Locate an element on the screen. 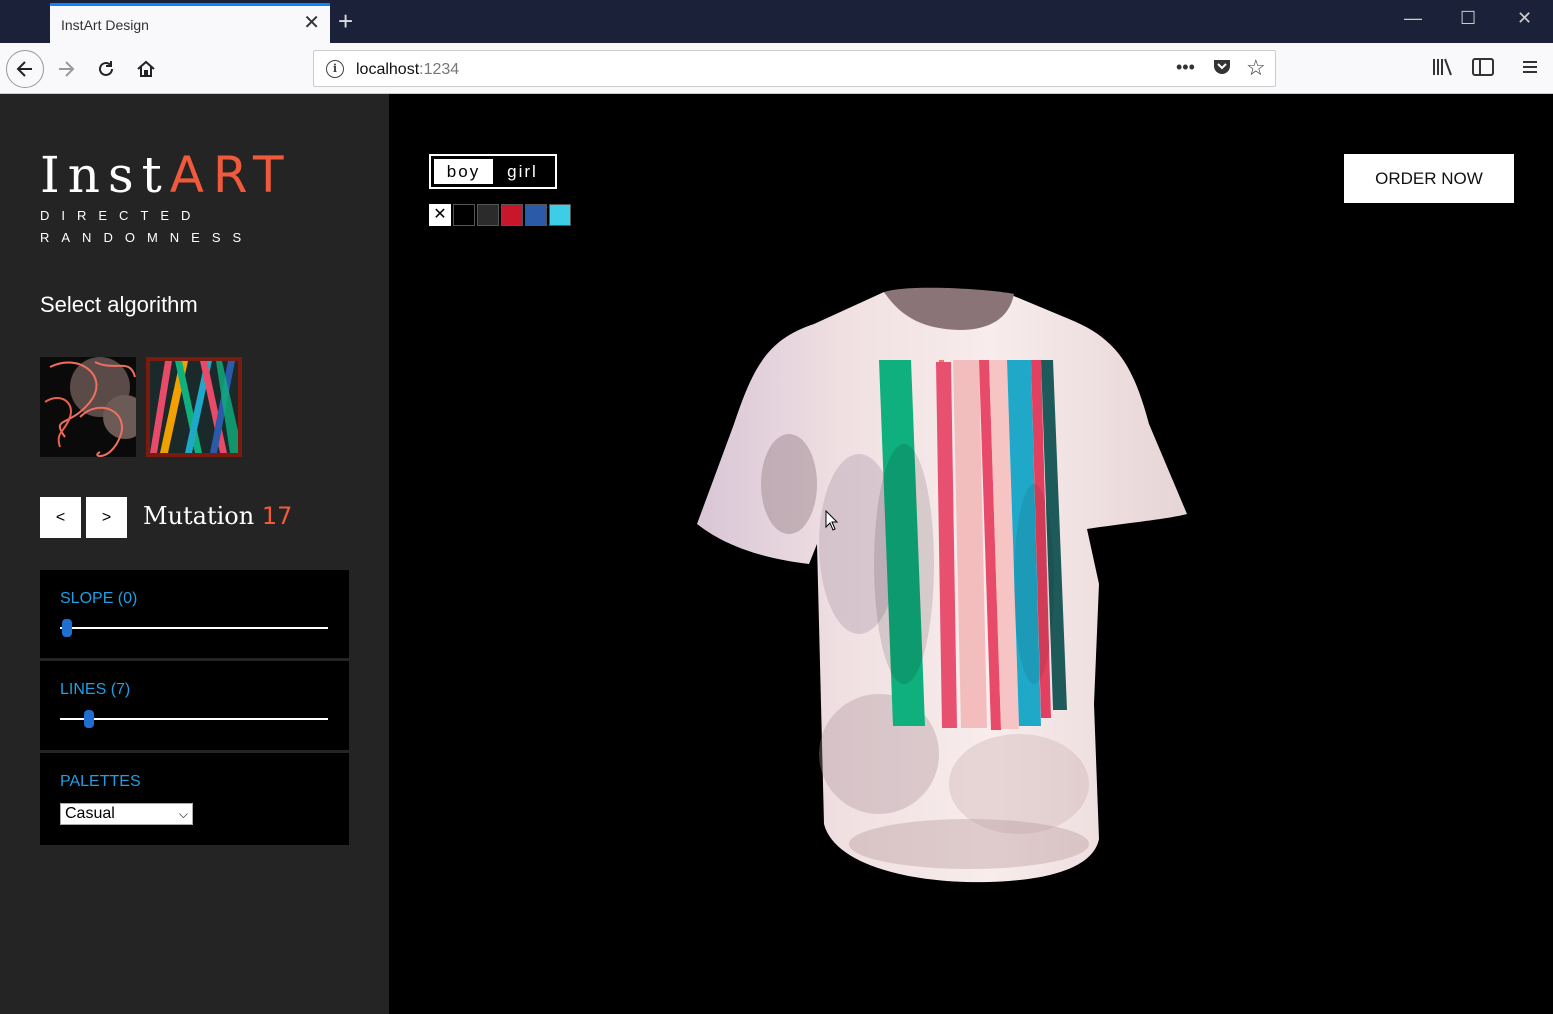 Image resolution: width=1553 pixels, height=1014 pixels. new-tab-icon: + is located at coordinates (345, 21).